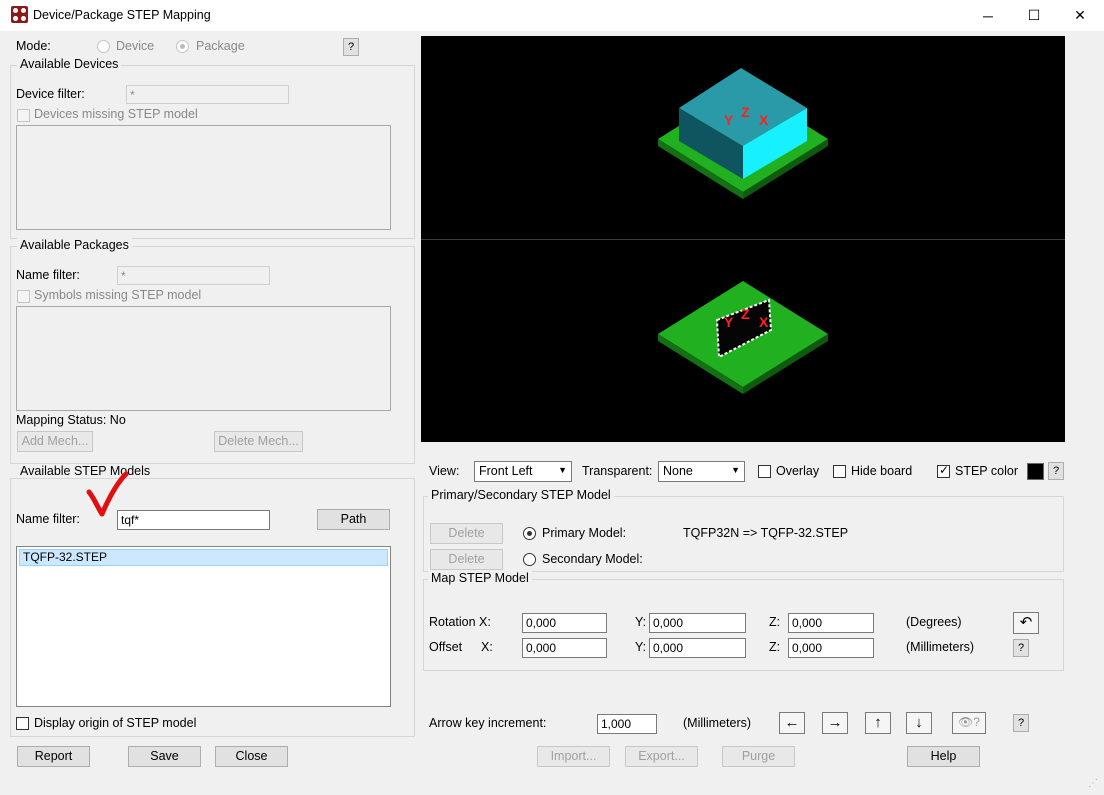 The height and width of the screenshot is (795, 1104). Describe the element at coordinates (203, 177) in the screenshot. I see `devices-list` at that location.